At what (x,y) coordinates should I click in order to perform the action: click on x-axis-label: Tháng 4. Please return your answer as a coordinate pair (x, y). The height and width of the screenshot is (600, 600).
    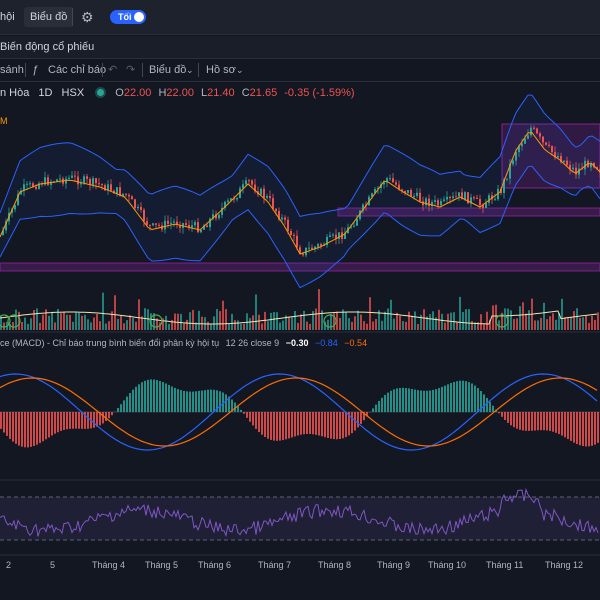
    Looking at the image, I should click on (109, 565).